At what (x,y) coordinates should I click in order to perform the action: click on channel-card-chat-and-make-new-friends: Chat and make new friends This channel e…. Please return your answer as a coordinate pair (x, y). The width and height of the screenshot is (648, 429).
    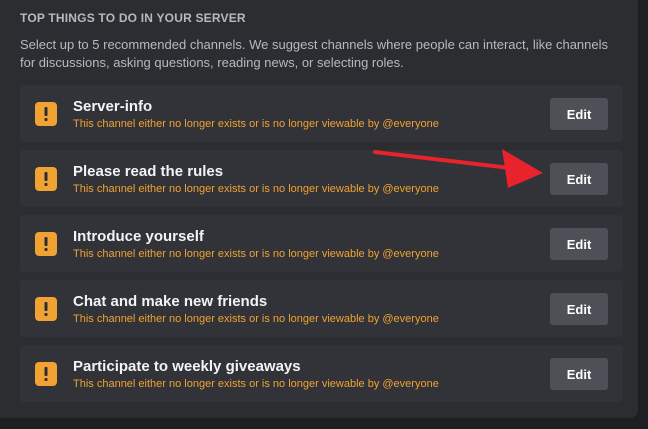
    Looking at the image, I should click on (321, 308).